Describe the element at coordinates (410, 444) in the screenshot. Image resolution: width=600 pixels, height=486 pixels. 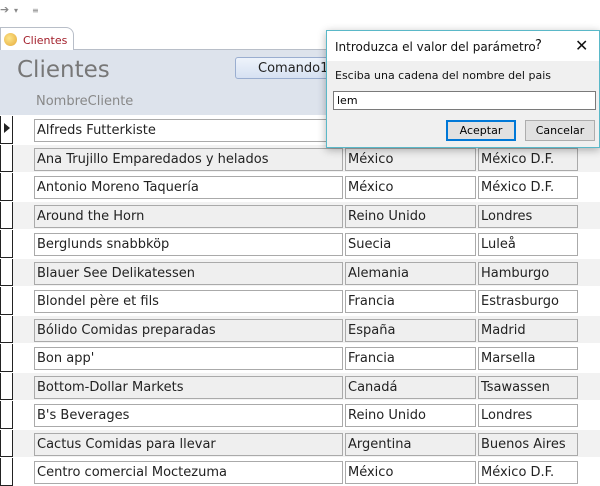
I see `pais-field: Argentina` at that location.